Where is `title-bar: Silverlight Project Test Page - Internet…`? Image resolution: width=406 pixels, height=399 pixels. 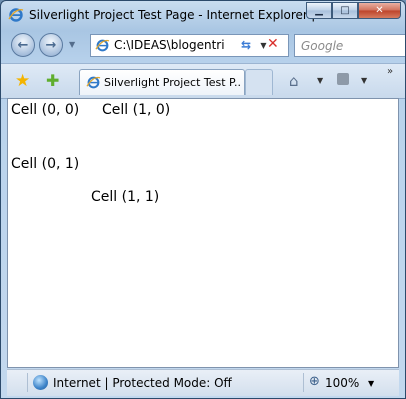
title-bar: Silverlight Project Test Page - Internet… is located at coordinates (203, 15).